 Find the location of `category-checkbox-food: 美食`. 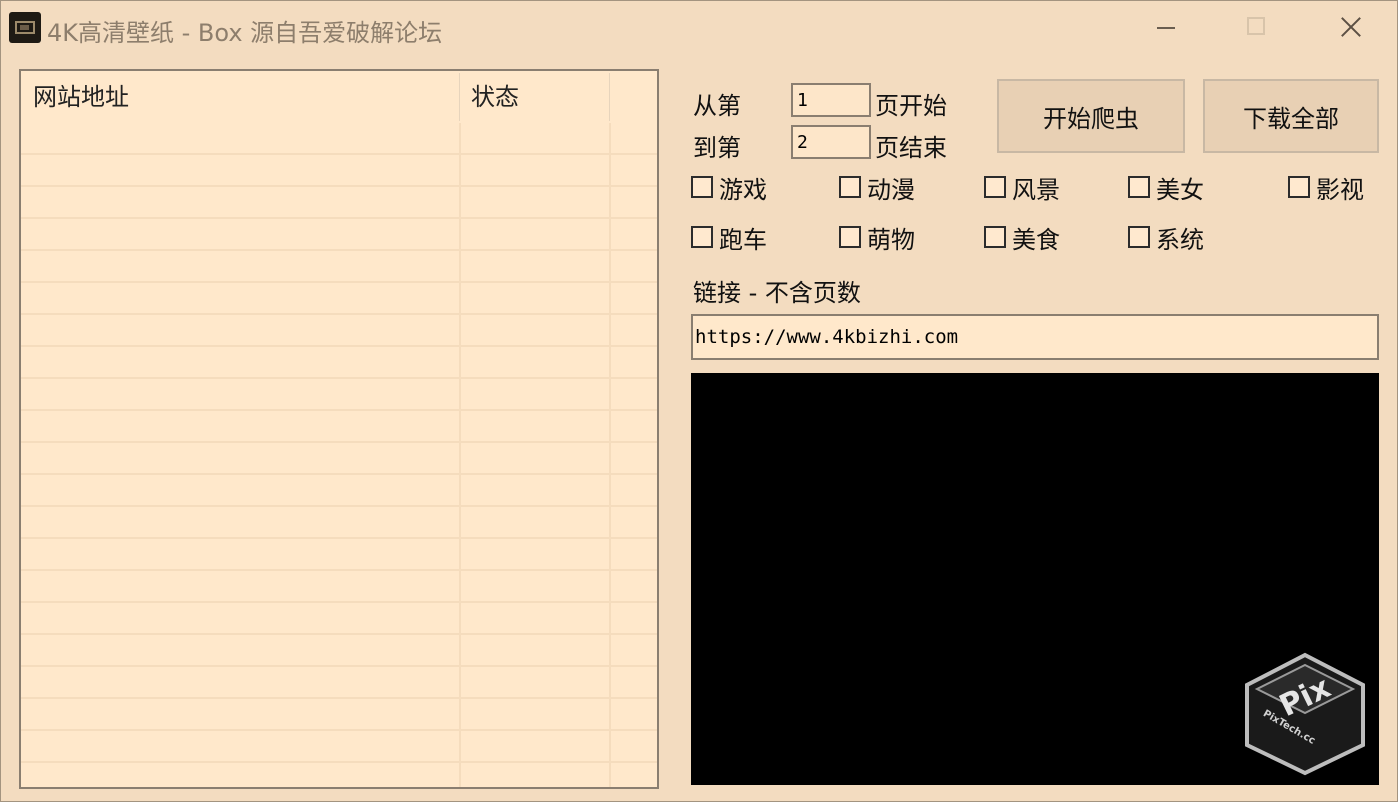

category-checkbox-food: 美食 is located at coordinates (1022, 238).